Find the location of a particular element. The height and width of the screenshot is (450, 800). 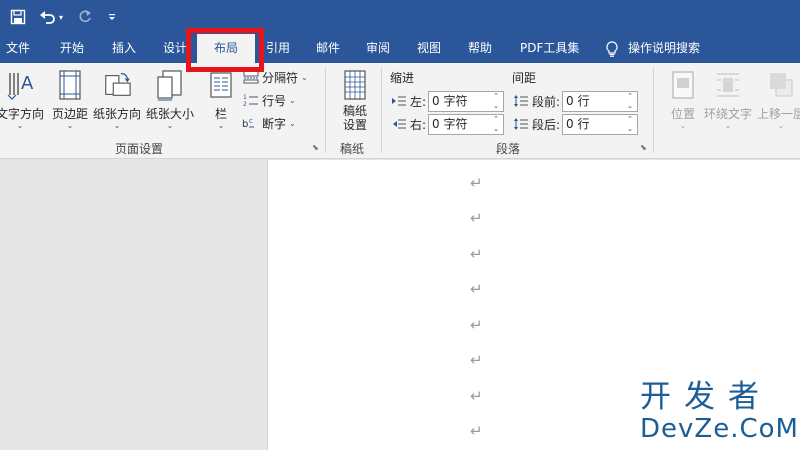

spacing-before-row: 段前: 0 行 ⌃ ⌄ is located at coordinates (575, 101).